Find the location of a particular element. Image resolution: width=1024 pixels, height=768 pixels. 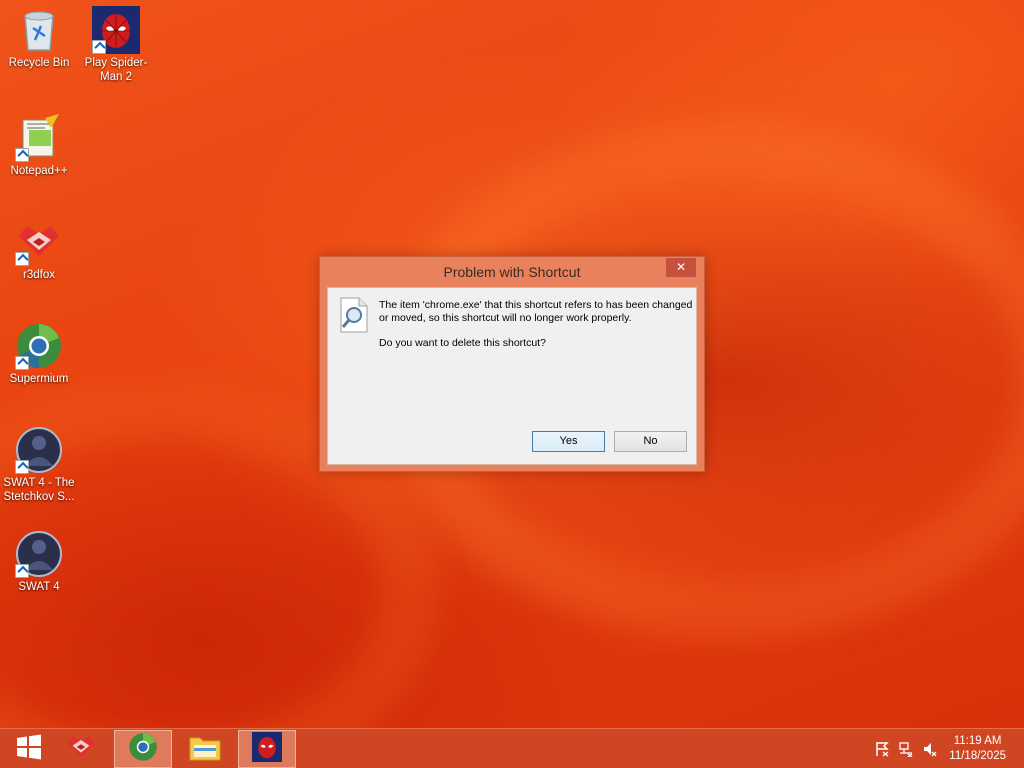

document-search-icon is located at coordinates (354, 315).